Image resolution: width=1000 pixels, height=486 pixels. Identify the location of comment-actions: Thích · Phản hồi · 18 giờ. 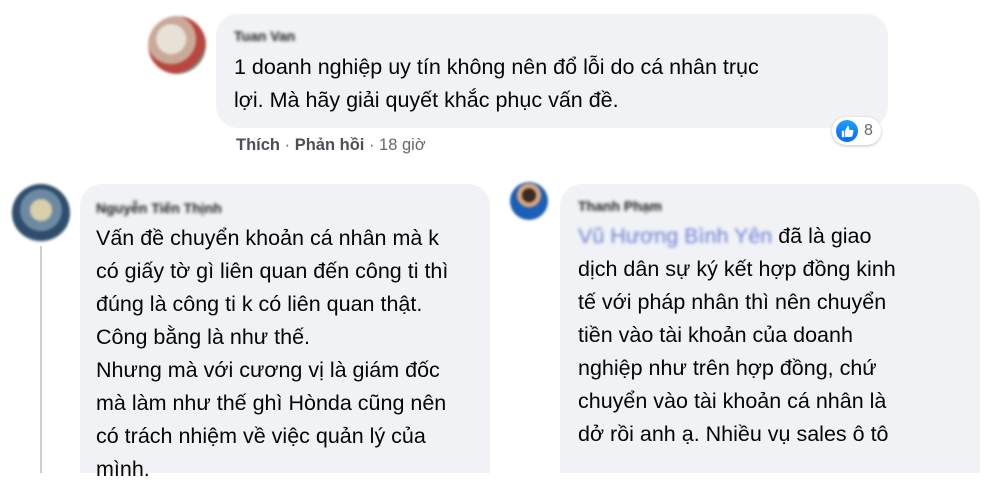
(331, 145).